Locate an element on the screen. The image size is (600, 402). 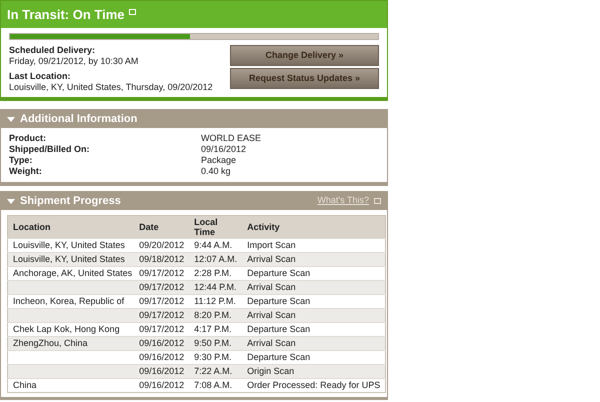
table-cell: 2:28 P.M. is located at coordinates (215, 273).